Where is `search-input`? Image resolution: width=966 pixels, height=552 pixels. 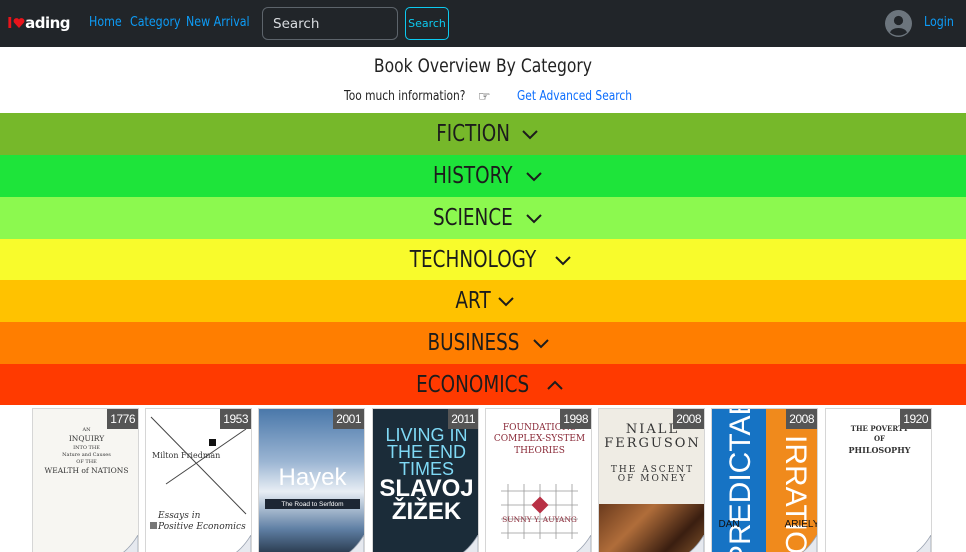
search-input is located at coordinates (330, 23).